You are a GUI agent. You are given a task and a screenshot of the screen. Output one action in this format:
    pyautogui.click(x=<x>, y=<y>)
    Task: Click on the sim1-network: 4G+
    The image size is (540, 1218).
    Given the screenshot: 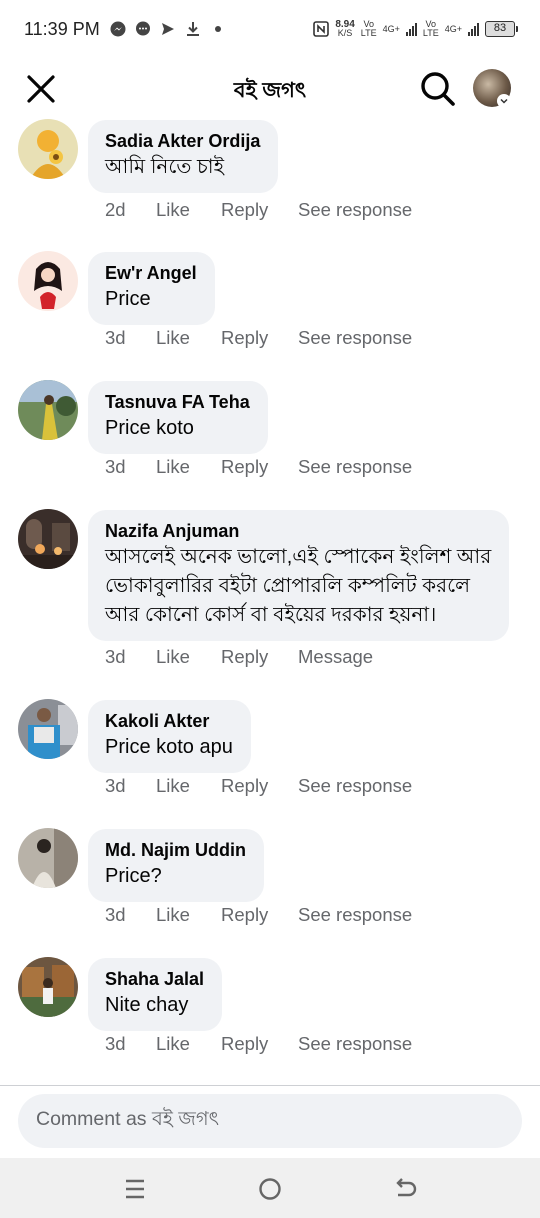 What is the action you would take?
    pyautogui.click(x=391, y=28)
    